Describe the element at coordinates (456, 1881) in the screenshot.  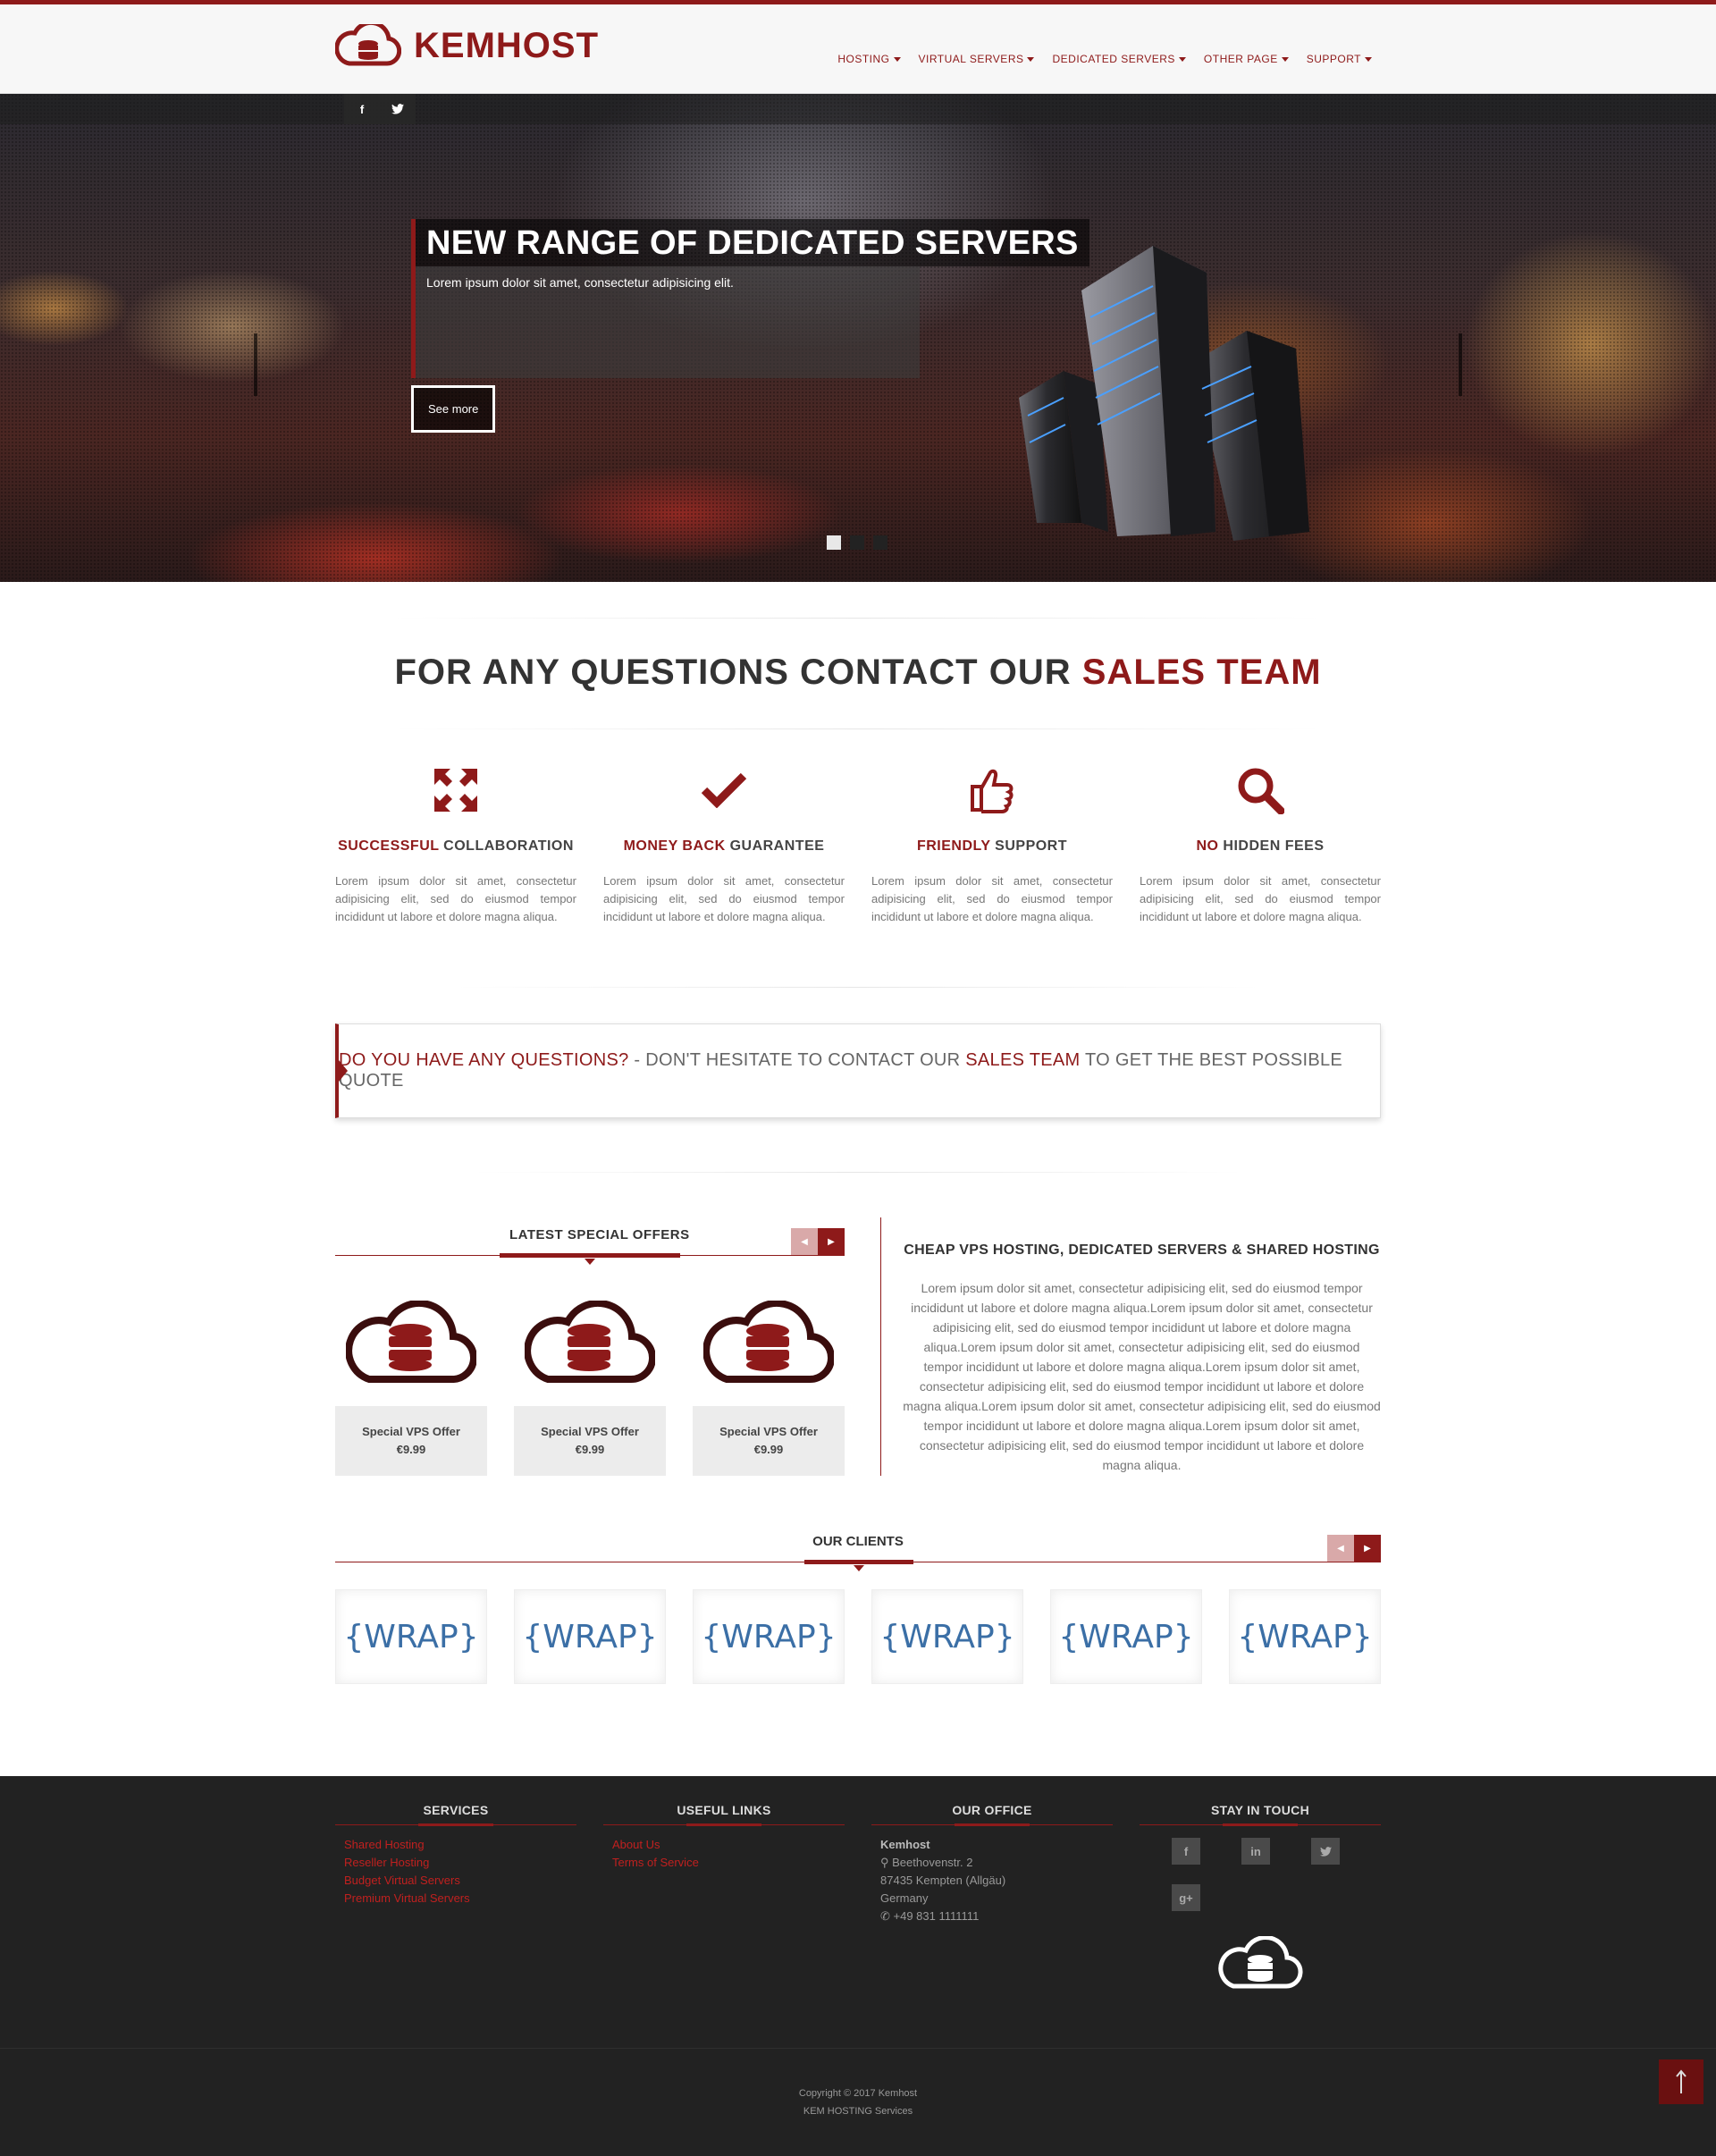
I see `footer-link: Budget Virtual Servers` at that location.